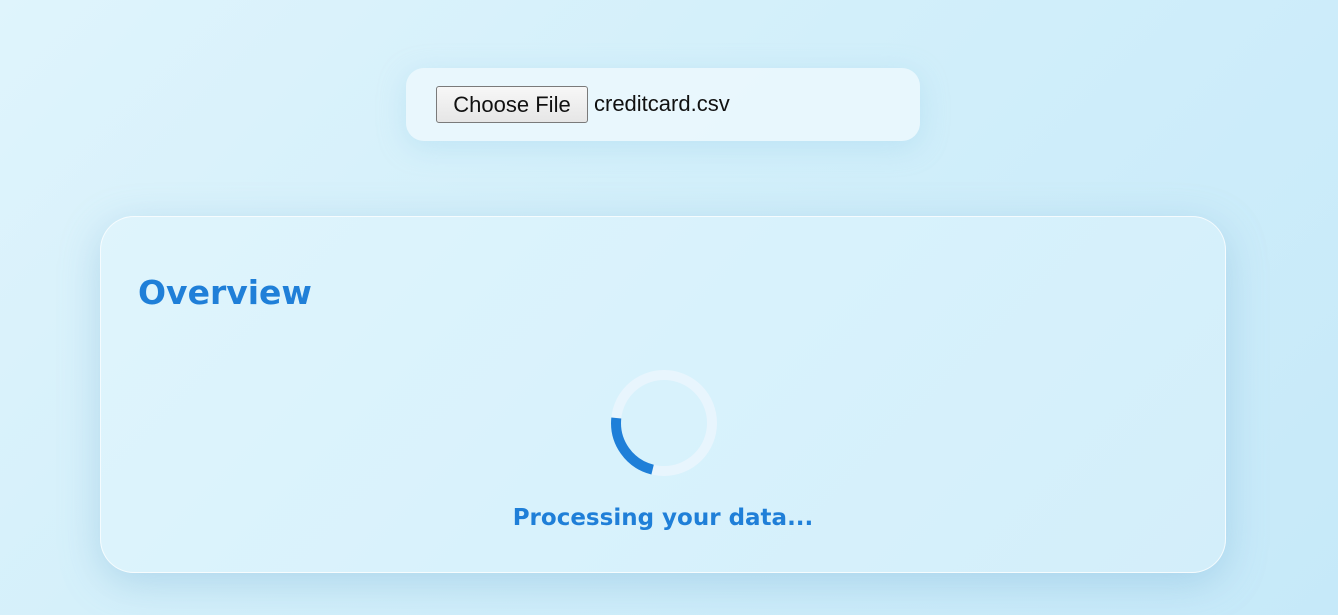 This screenshot has height=615, width=1338. What do you see at coordinates (225, 292) in the screenshot?
I see `overview-title: Overview` at bounding box center [225, 292].